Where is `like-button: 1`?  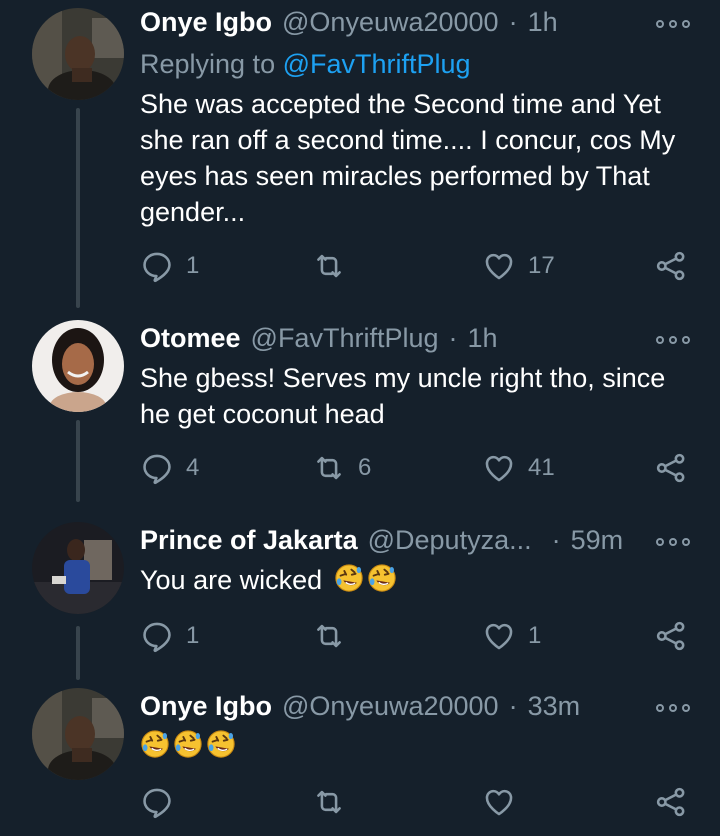 like-button: 1 is located at coordinates (511, 636).